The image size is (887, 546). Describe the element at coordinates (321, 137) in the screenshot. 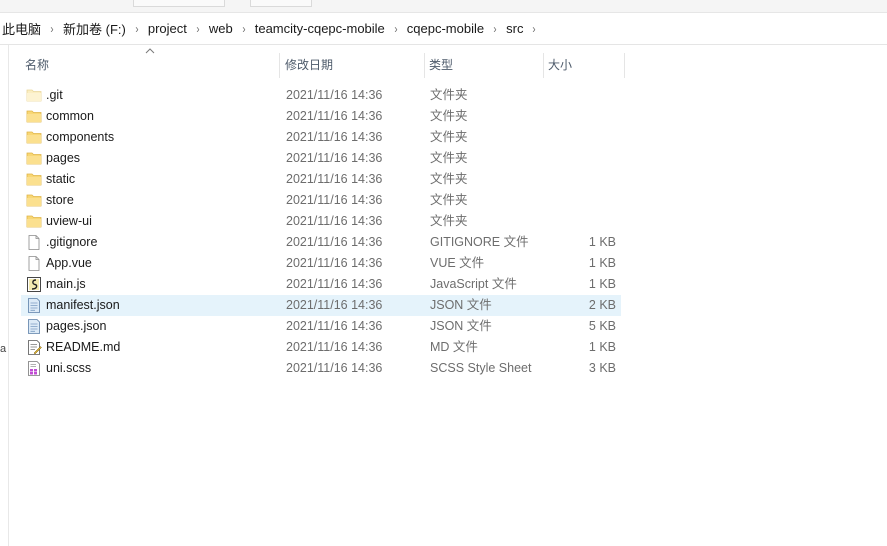

I see `file-row: components 2021/11/16 14:36 文件夹` at that location.